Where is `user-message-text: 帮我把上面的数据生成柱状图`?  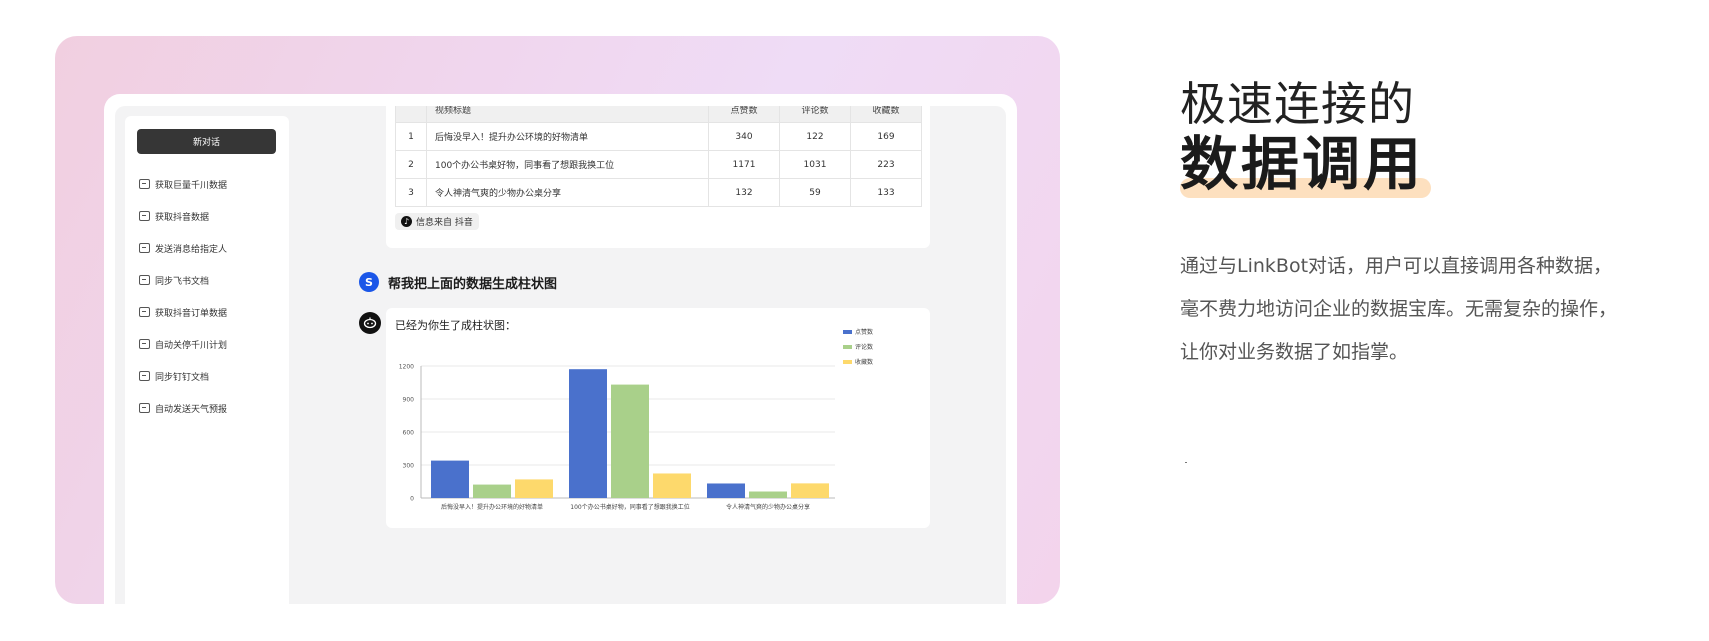 user-message-text: 帮我把上面的数据生成柱状图 is located at coordinates (473, 284).